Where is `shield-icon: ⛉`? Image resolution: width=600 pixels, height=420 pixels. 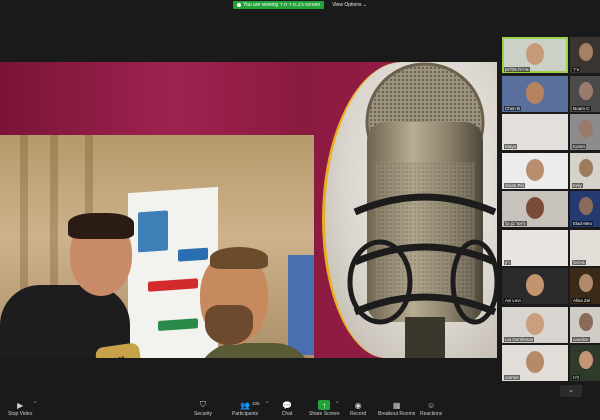 shield-icon: ⛉ is located at coordinates (203, 404).